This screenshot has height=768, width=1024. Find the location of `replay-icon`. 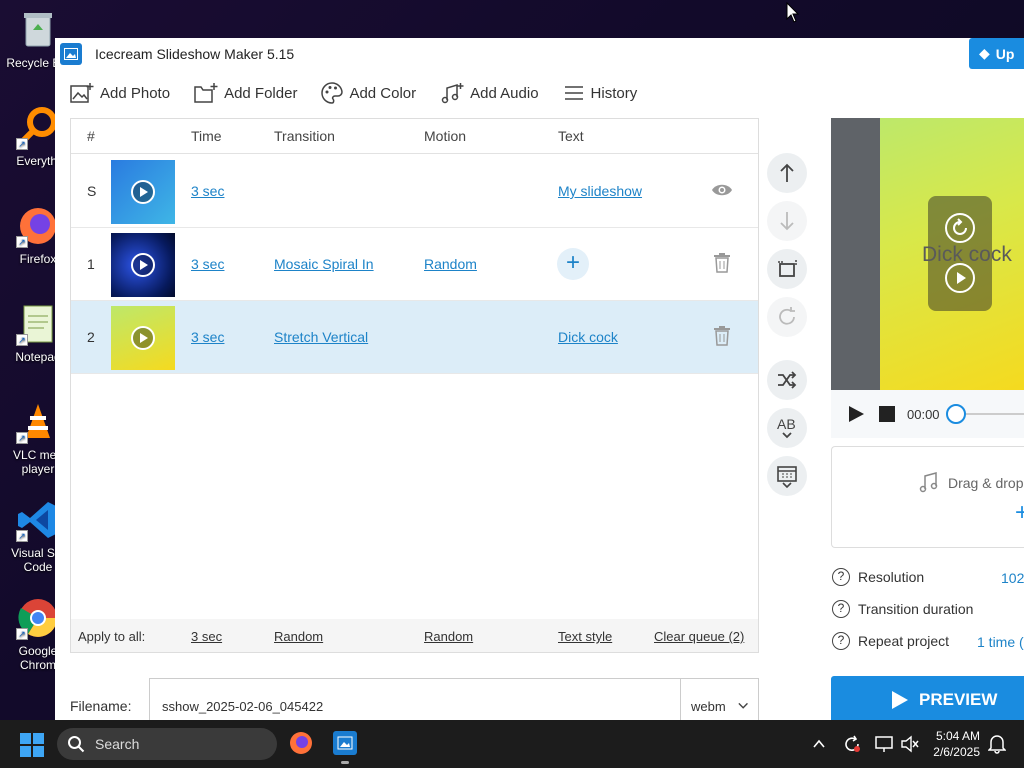

replay-icon is located at coordinates (960, 228).